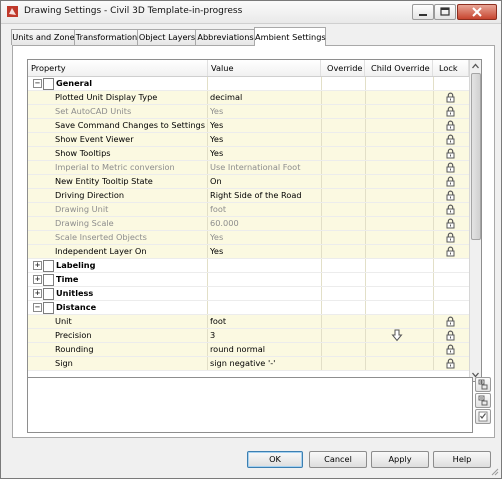  Describe the element at coordinates (117, 307) in the screenshot. I see `category-cell: − Distance` at that location.